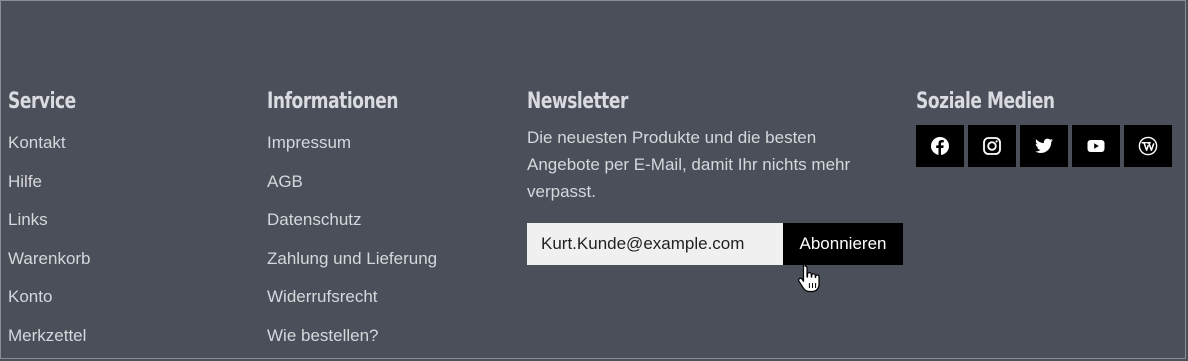 Image resolution: width=1188 pixels, height=361 pixels. Describe the element at coordinates (387, 297) in the screenshot. I see `link-widerrufsrecht: Widerrufsrecht` at that location.